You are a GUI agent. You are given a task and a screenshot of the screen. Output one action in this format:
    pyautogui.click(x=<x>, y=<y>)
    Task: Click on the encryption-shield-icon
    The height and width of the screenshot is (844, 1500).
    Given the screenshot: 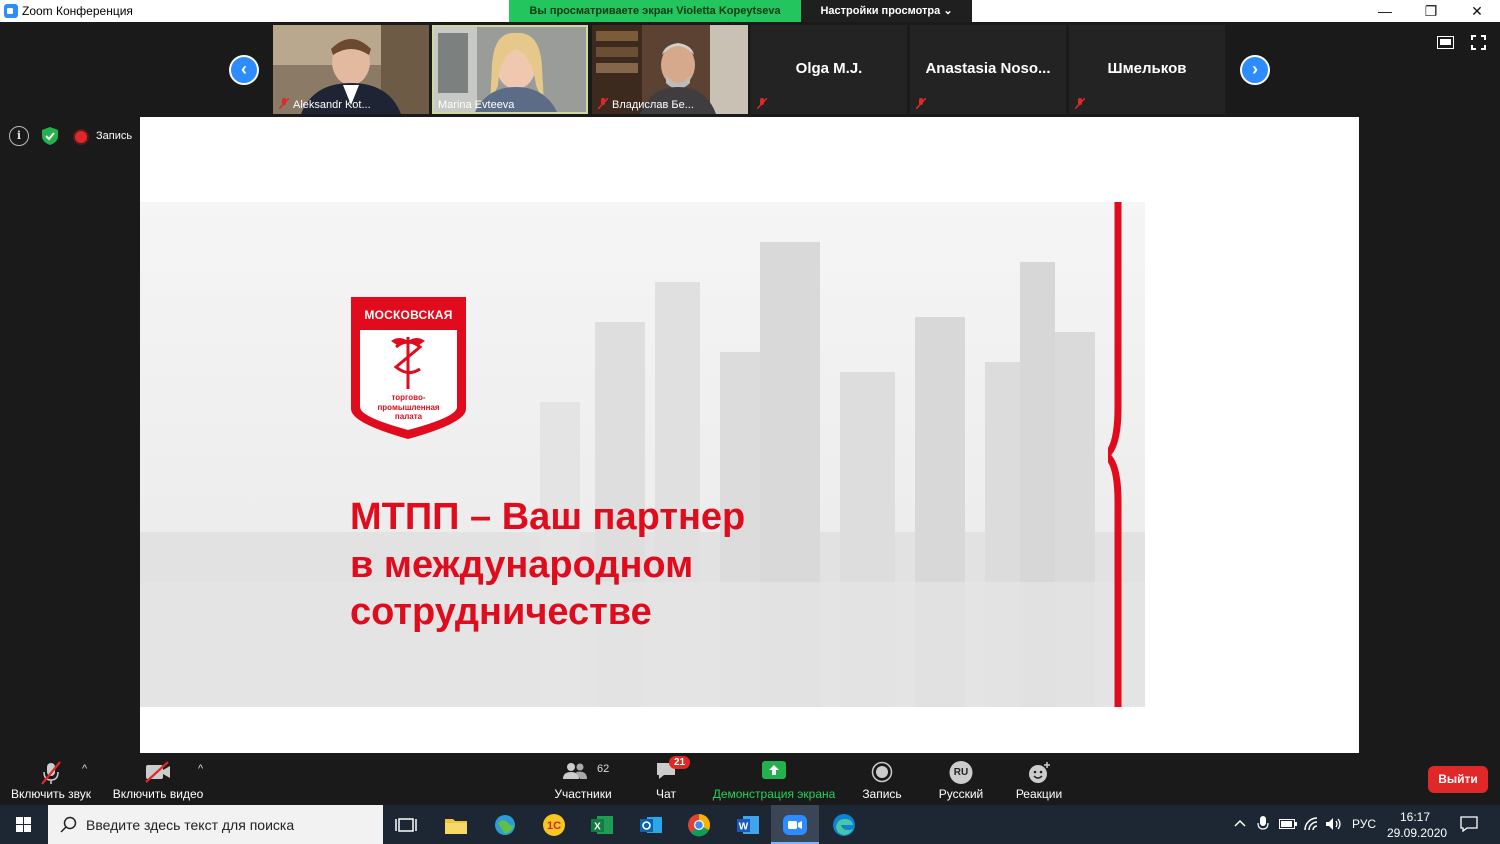 What is the action you would take?
    pyautogui.click(x=50, y=136)
    